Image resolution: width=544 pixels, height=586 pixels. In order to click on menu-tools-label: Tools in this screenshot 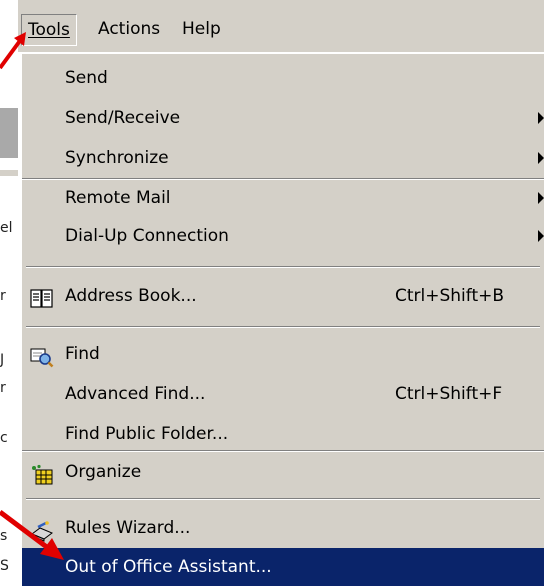, I will do `click(49, 30)`.